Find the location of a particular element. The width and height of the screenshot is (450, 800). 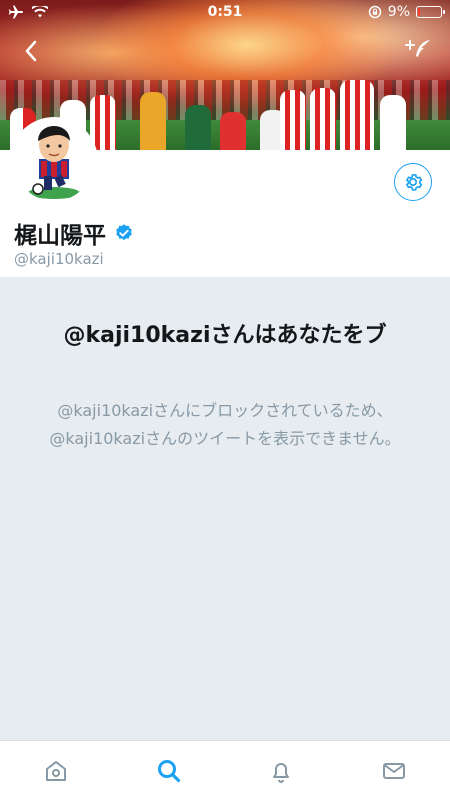

avatar is located at coordinates (54, 161).